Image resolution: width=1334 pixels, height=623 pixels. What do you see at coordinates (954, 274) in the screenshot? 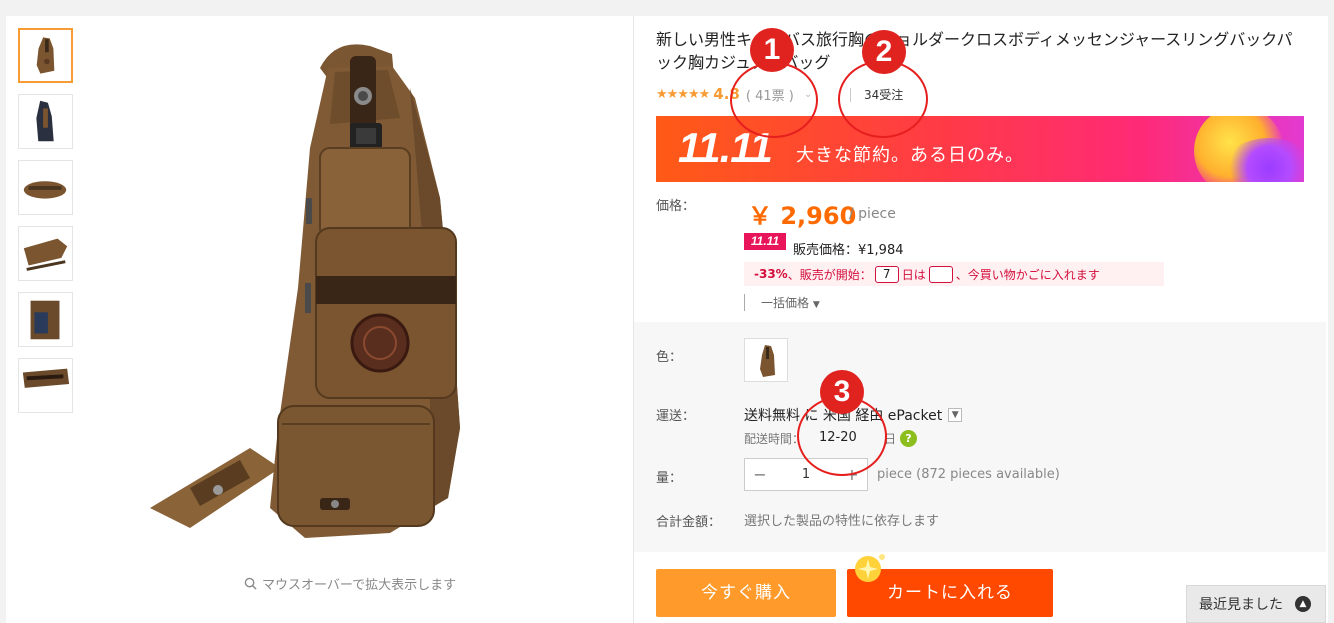
I see `promo-notice: -33% 、販売が開始： 7 日は 、今買い物かごに入れます` at bounding box center [954, 274].